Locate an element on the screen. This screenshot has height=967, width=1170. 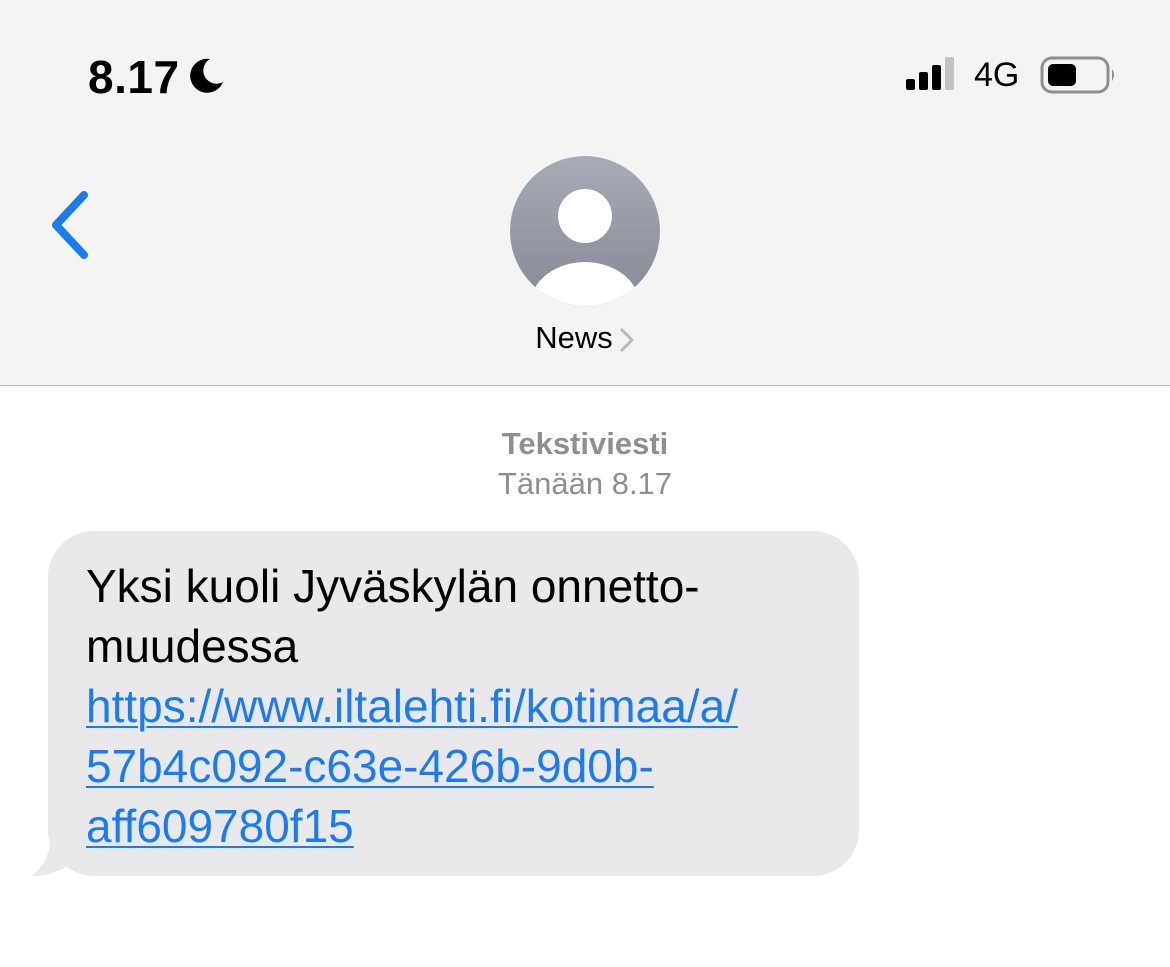
contact-name-label: News is located at coordinates (574, 337).